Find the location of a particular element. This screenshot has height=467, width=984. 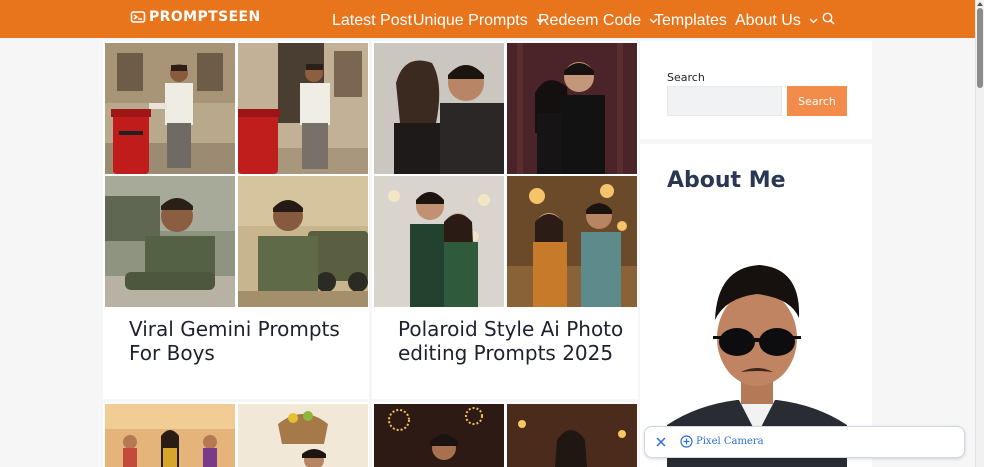

page-scrollbar is located at coordinates (979, 233).